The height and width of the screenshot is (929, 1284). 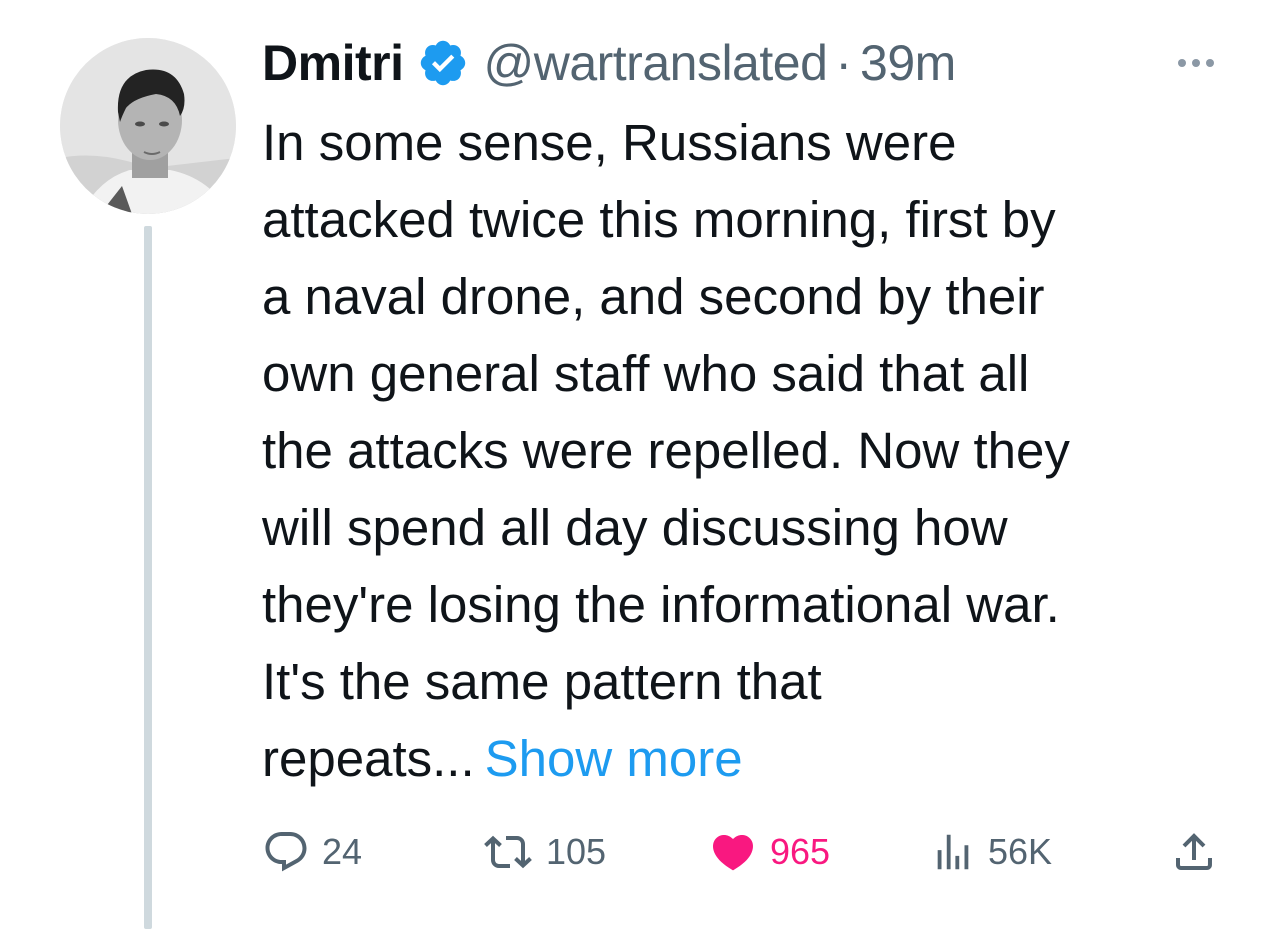 I want to click on reply-button: 24, so click(x=312, y=852).